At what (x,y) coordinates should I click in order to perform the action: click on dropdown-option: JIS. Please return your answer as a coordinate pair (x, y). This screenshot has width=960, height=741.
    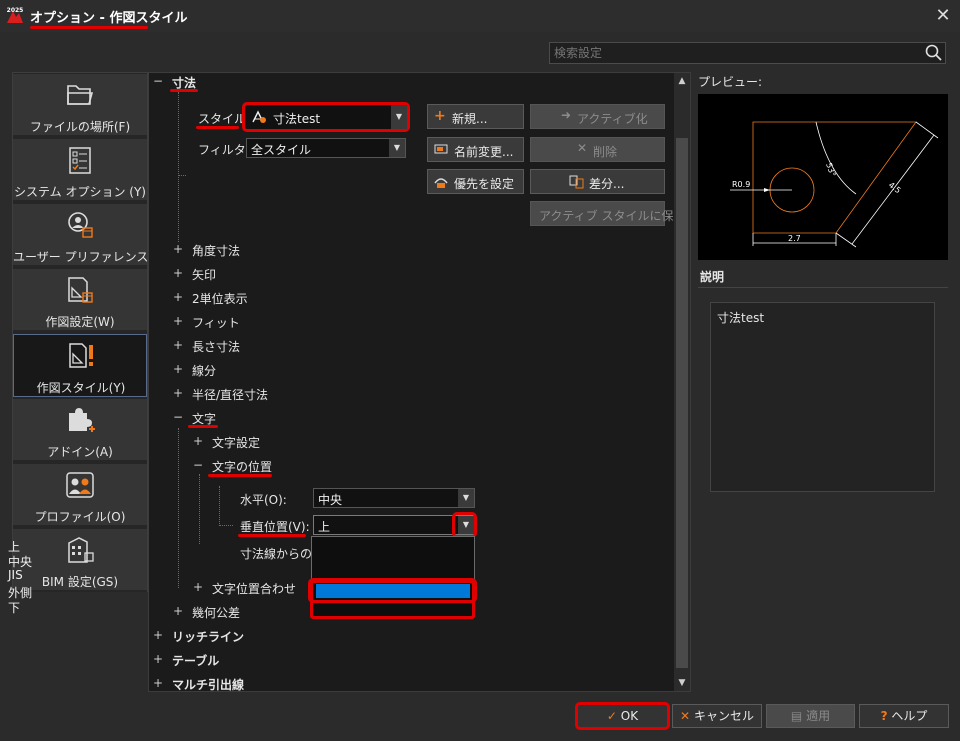
    Looking at the image, I should click on (15, 575).